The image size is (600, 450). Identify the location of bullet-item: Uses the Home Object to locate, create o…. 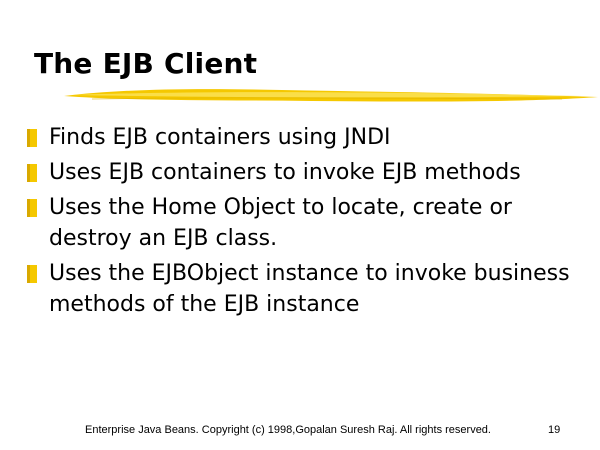
(305, 223).